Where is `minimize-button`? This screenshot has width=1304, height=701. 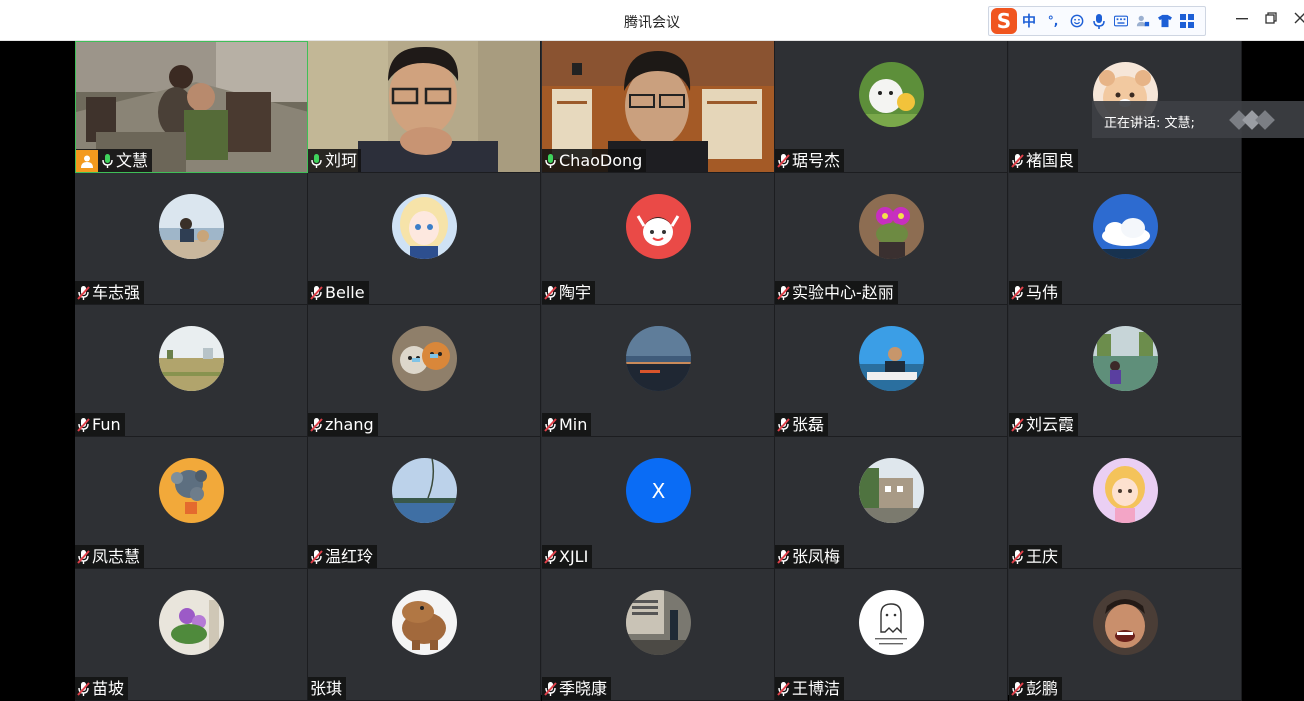
minimize-button is located at coordinates (1242, 19).